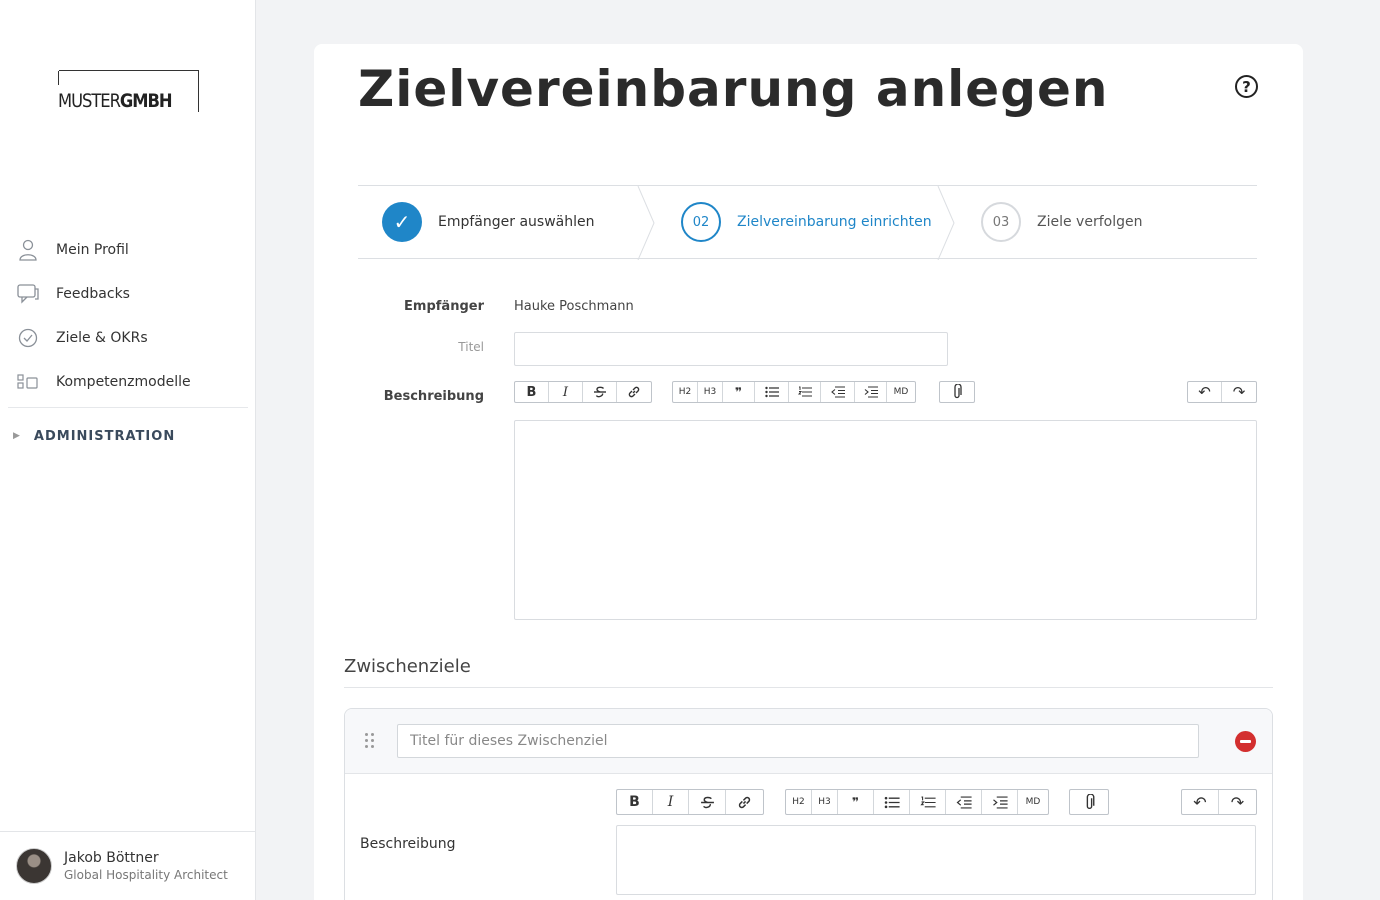 The image size is (1380, 900). I want to click on milestone-toolbar-attach, so click(1089, 802).